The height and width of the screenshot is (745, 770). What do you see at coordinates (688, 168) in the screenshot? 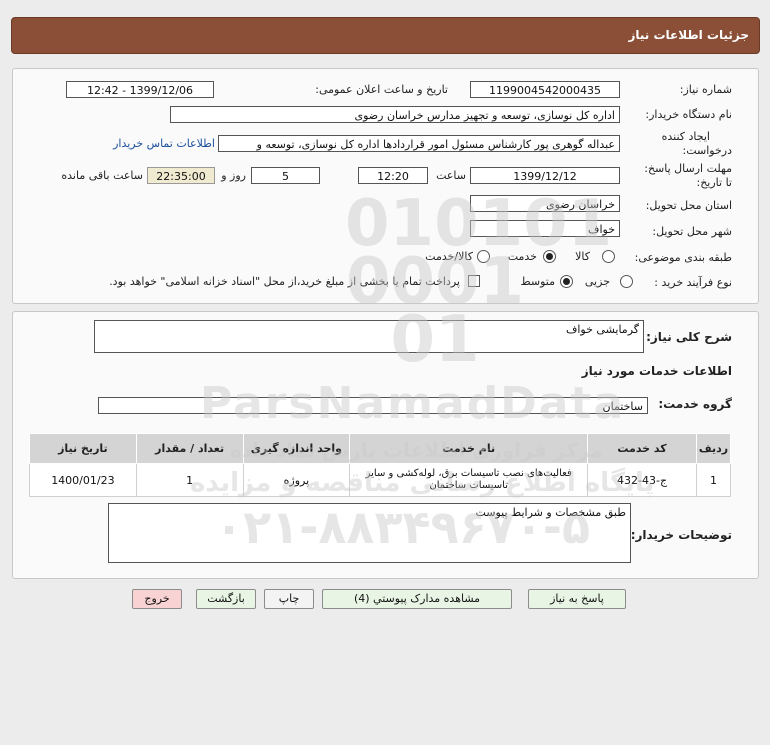
I see `deadline-label-1: مهلت ارسال پاسخ:` at bounding box center [688, 168].